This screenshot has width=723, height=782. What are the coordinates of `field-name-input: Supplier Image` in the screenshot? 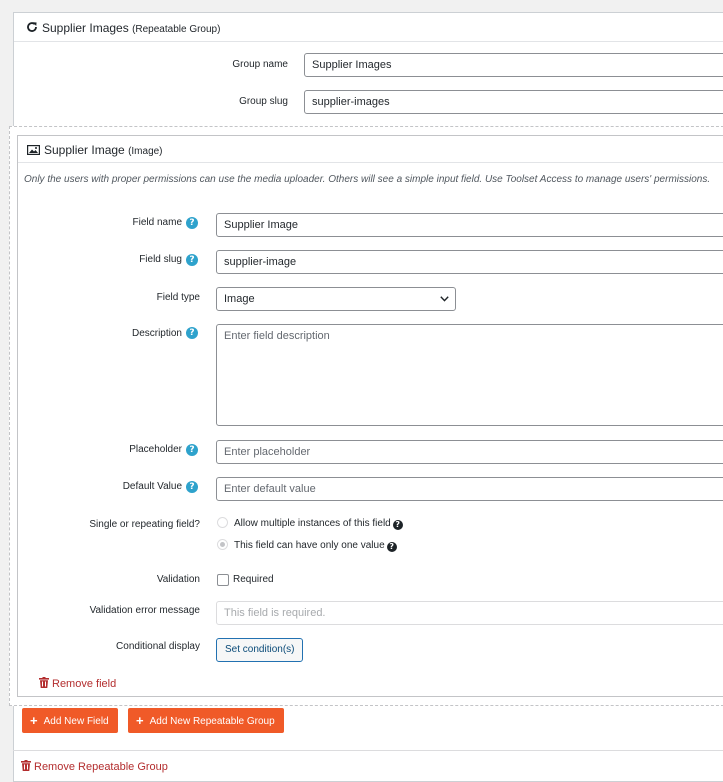 It's located at (469, 225).